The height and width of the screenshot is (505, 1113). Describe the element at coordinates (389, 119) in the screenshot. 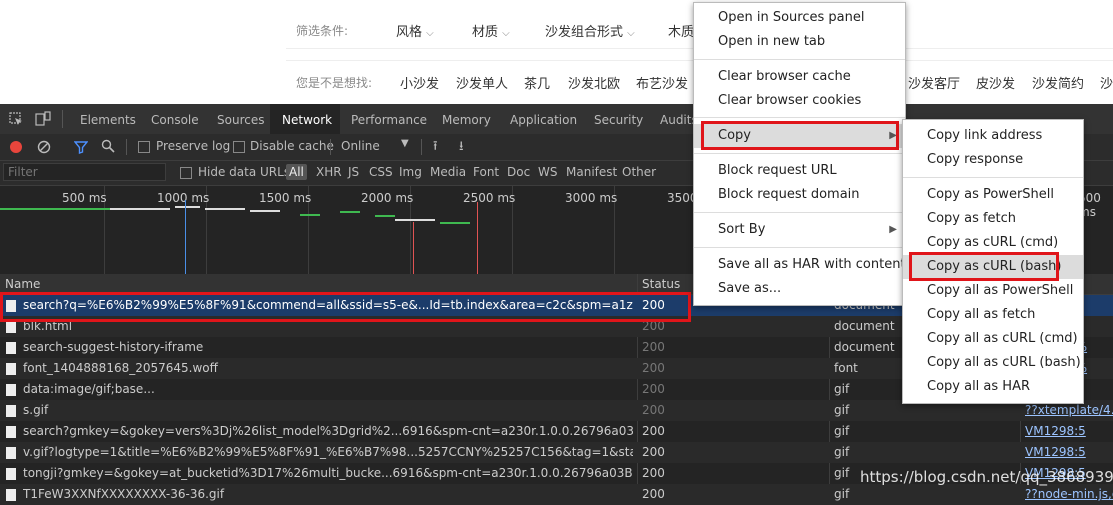

I see `tab-performance: Performance` at that location.